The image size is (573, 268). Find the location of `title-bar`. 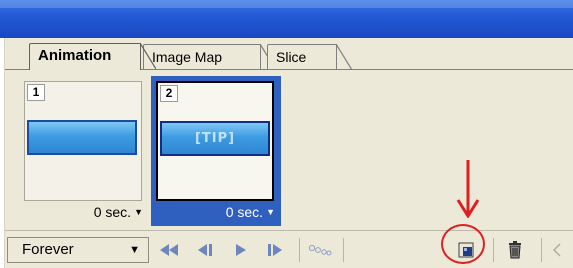

title-bar is located at coordinates (286, 19).